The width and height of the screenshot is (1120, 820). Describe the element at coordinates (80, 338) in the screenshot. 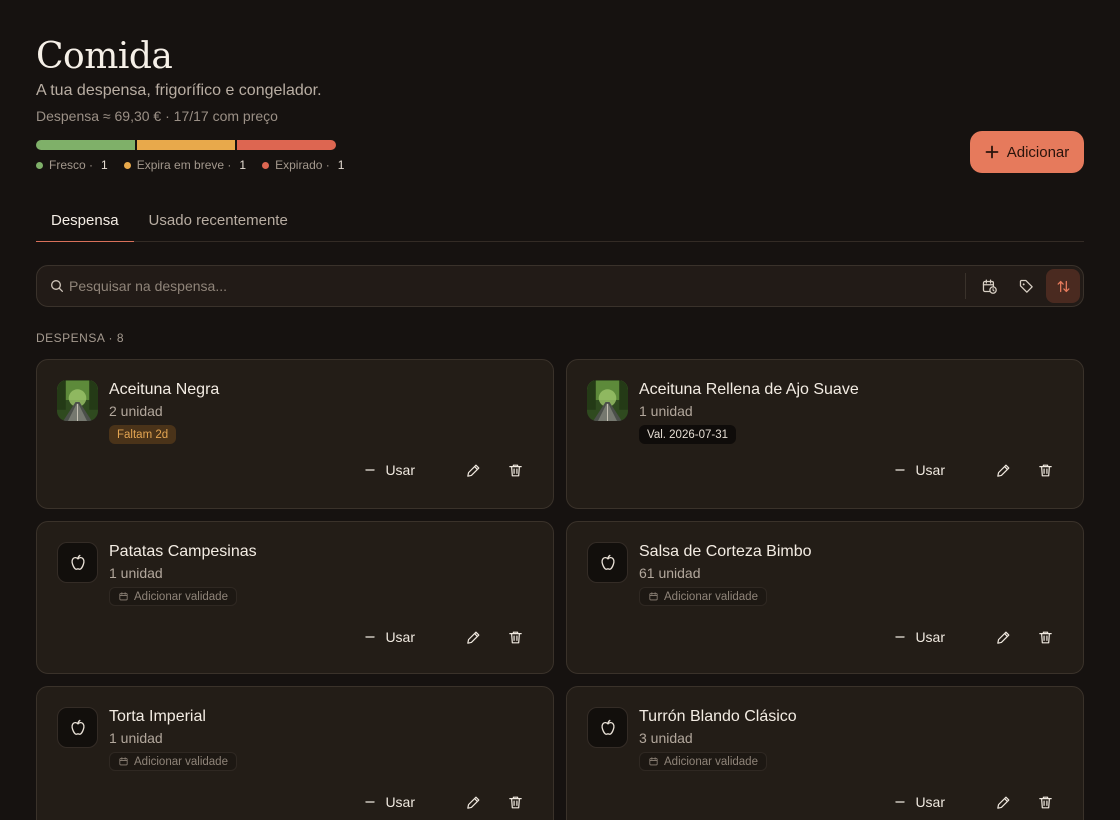

I see `section-label: DESPENSA · 8` at that location.